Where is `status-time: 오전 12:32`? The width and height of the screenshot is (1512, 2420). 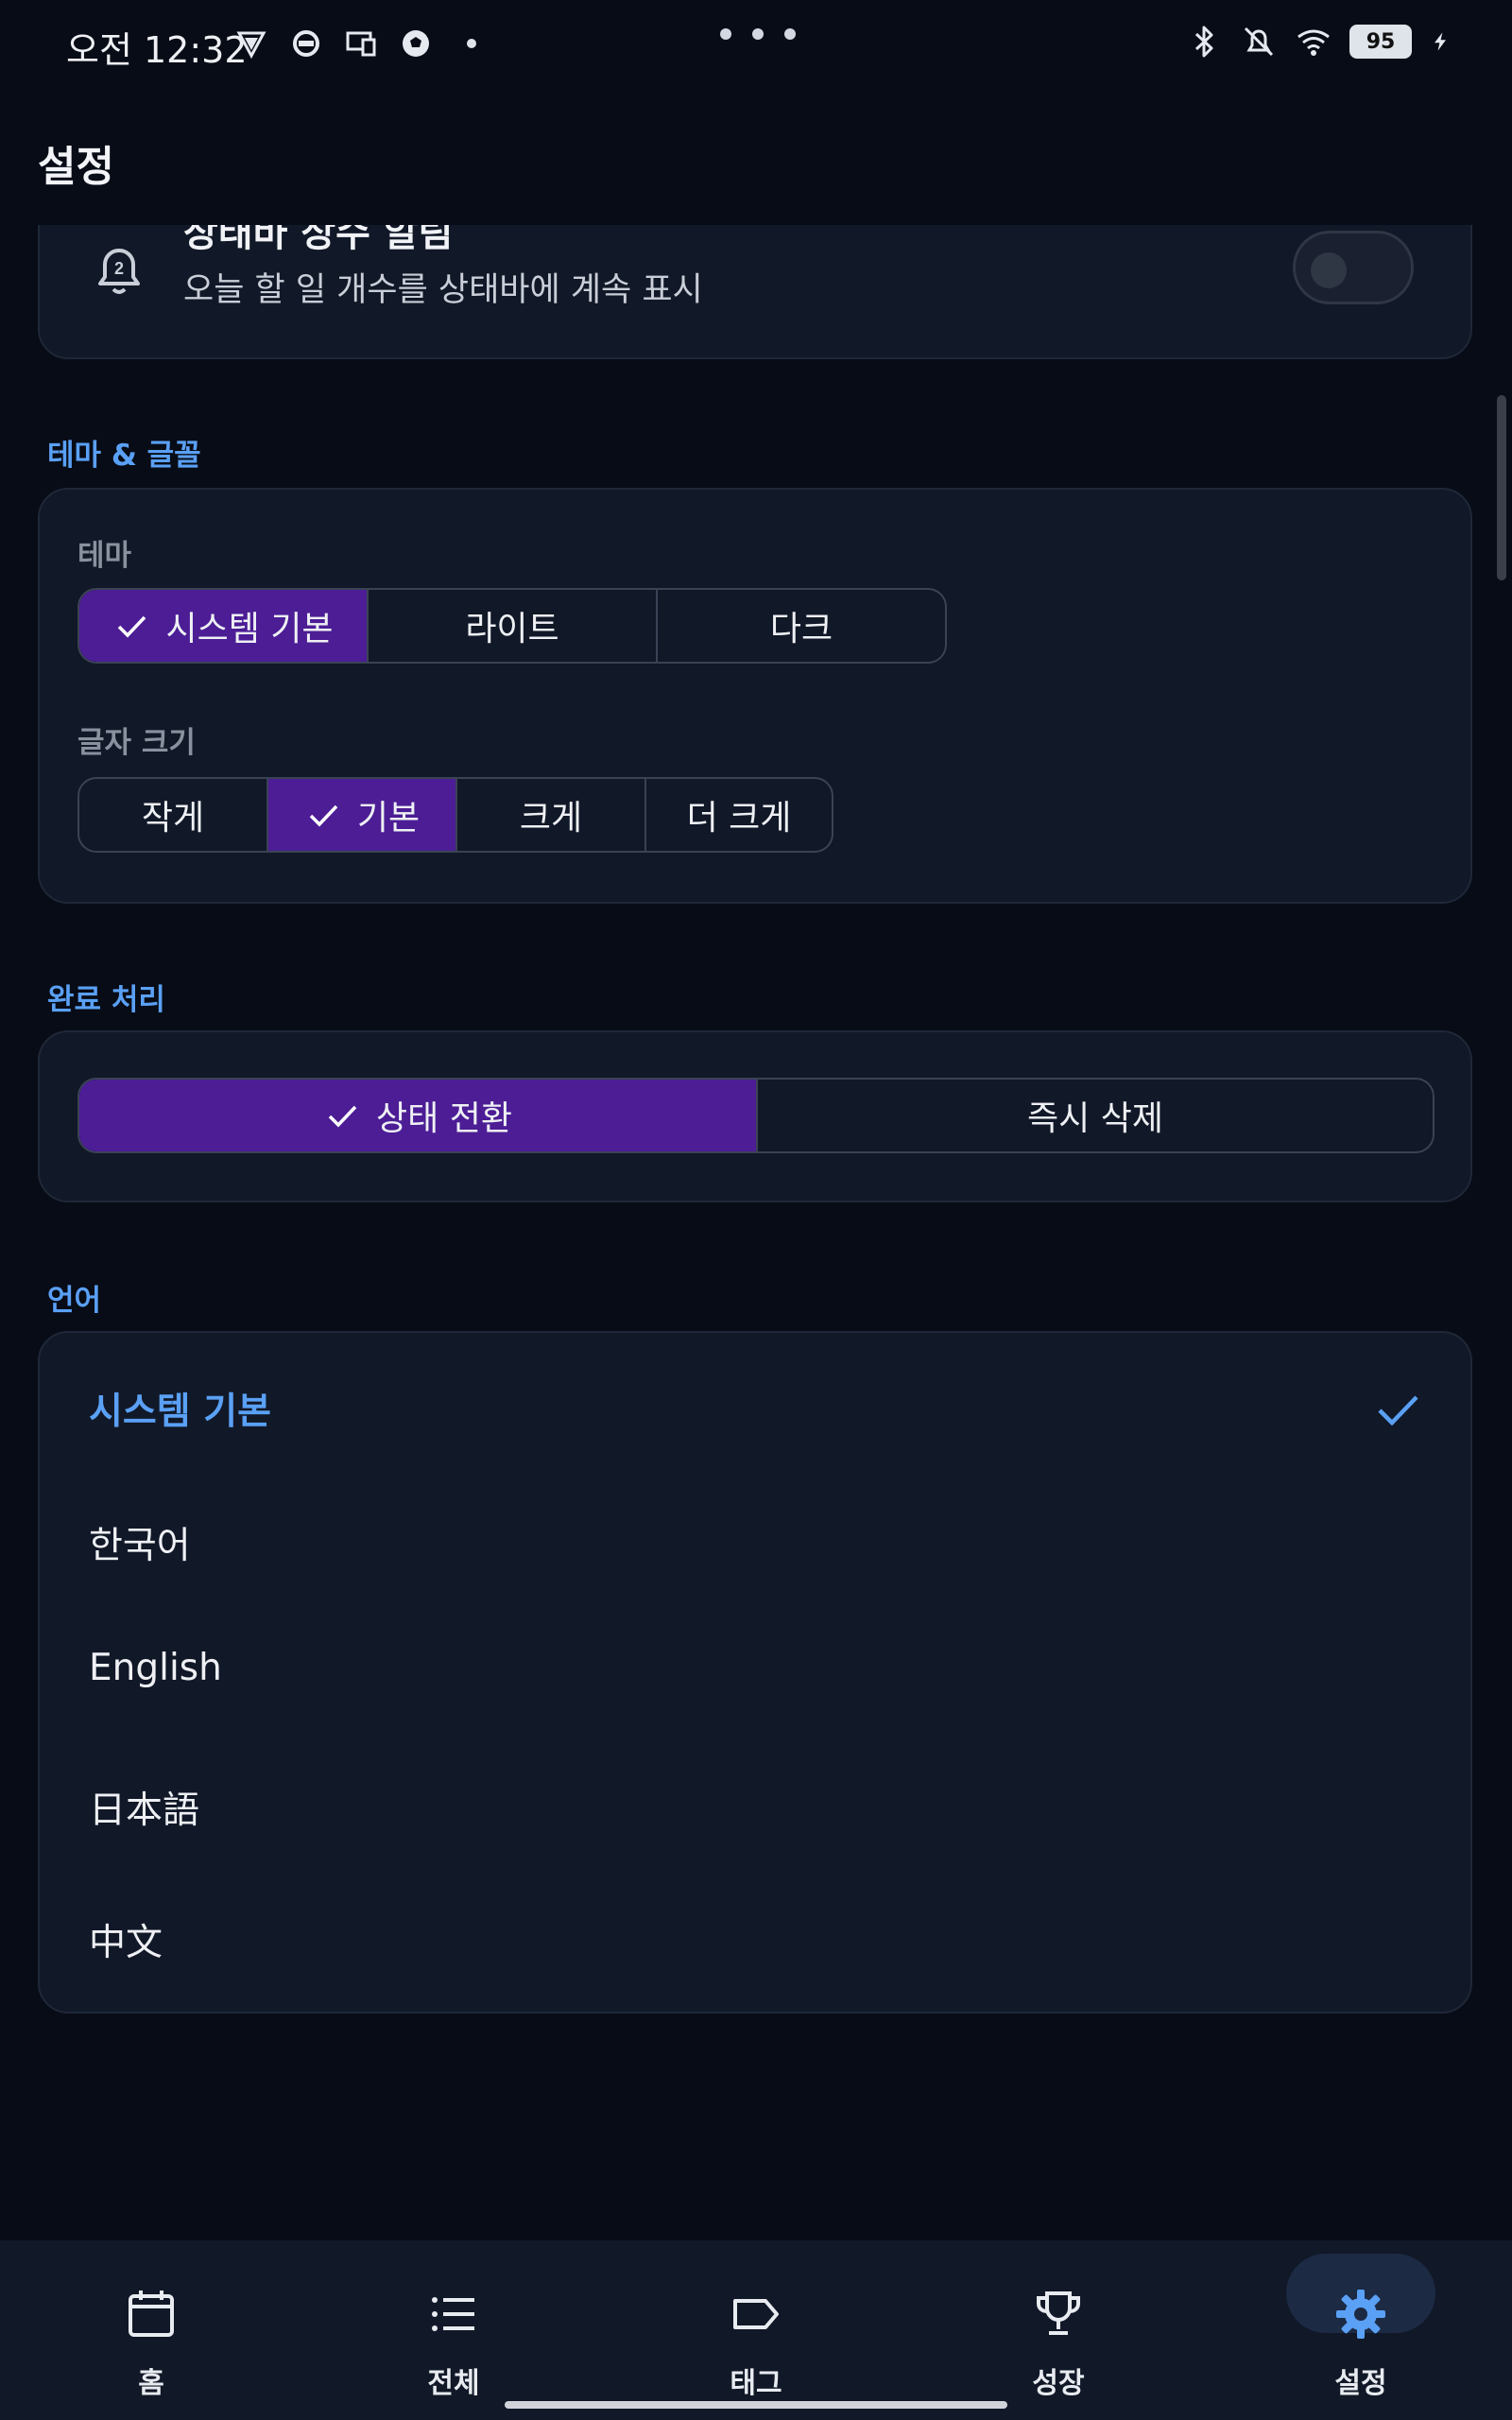 status-time: 오전 12:32 is located at coordinates (157, 50).